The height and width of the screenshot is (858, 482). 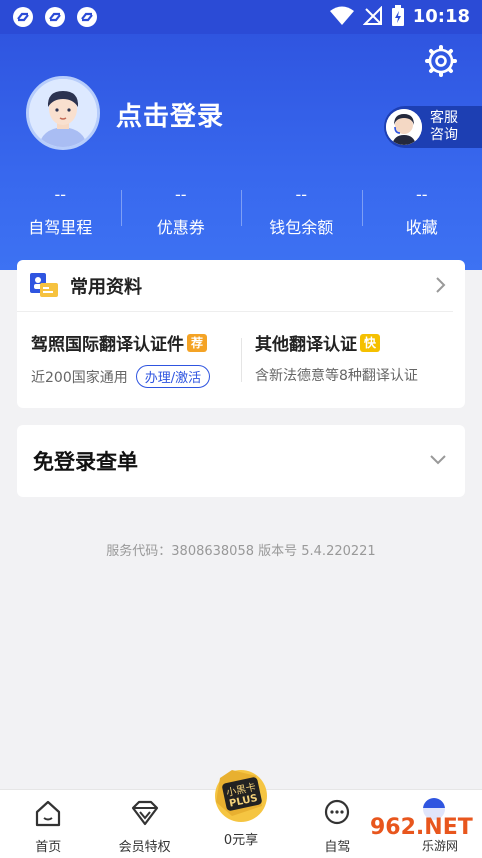 I want to click on login-link: 点击登录, so click(x=170, y=114).